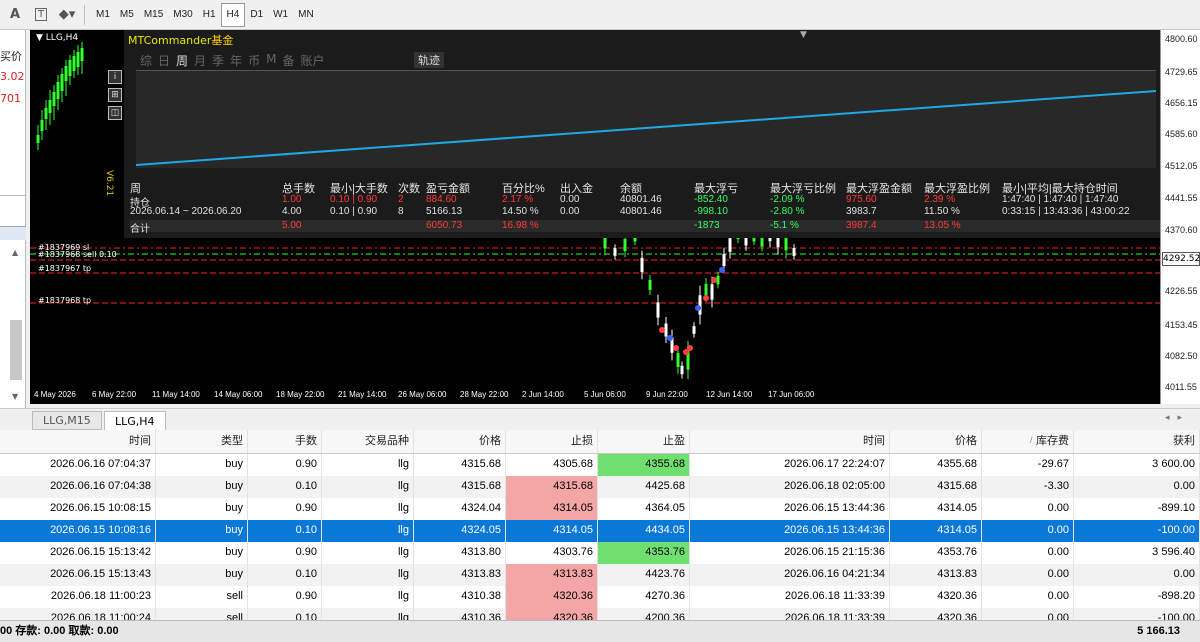 The width and height of the screenshot is (1200, 642). What do you see at coordinates (644, 509) in the screenshot?
I see `table-cell-tp: 4364.05` at bounding box center [644, 509].